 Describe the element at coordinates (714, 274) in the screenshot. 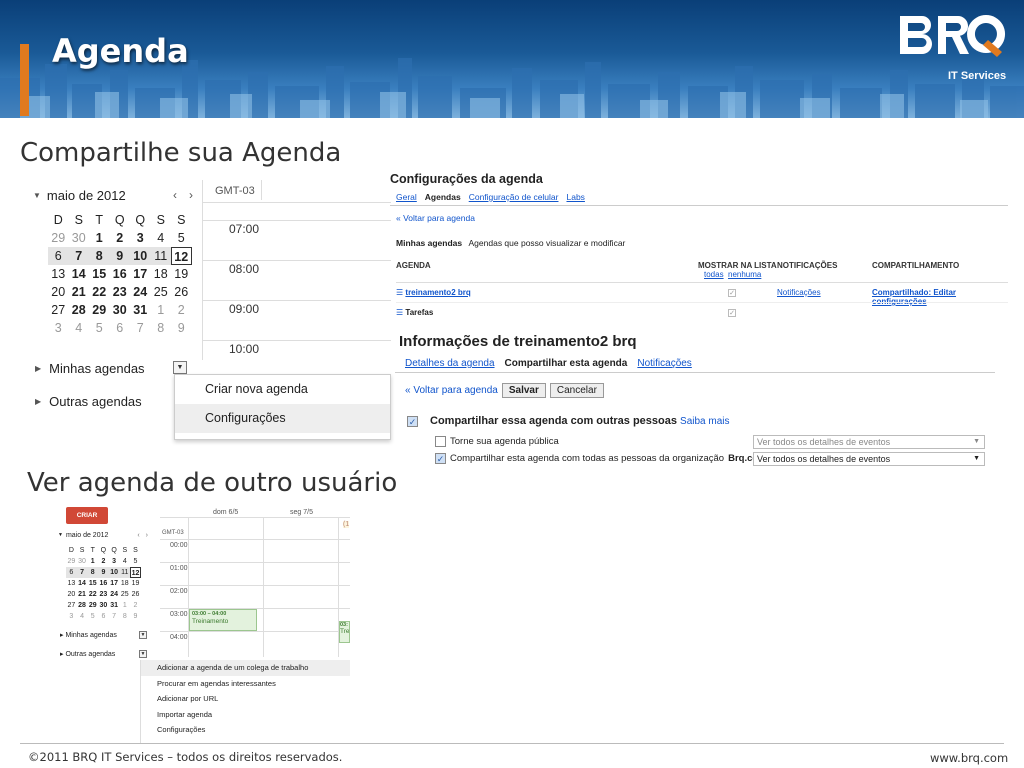

I see `show-all-link: todas` at that location.